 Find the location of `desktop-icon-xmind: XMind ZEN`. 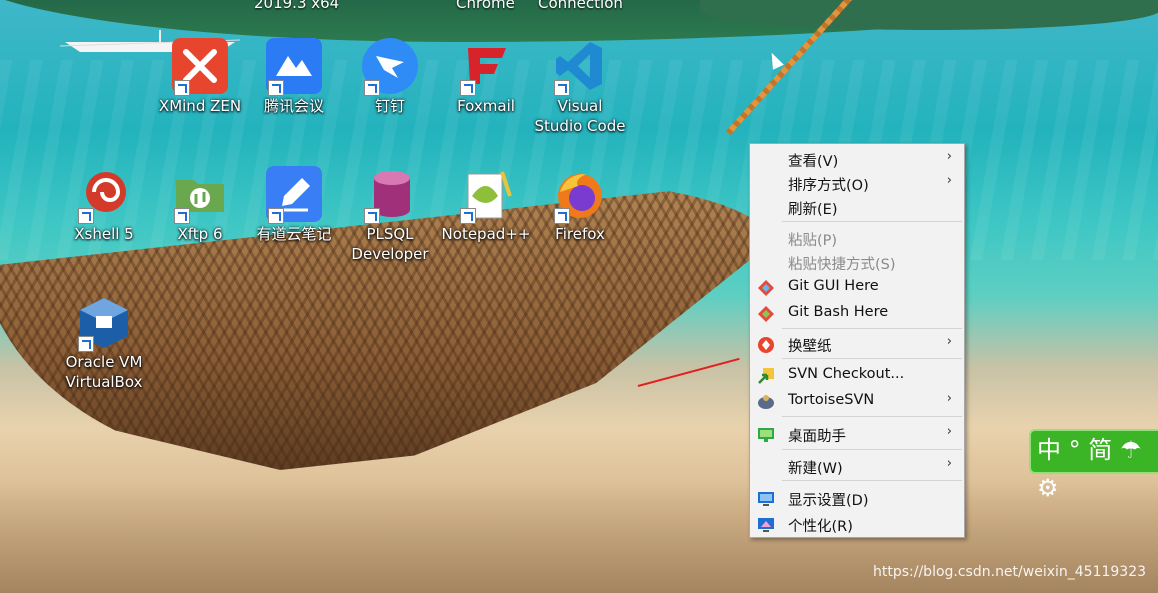

desktop-icon-xmind: XMind ZEN is located at coordinates (200, 77).